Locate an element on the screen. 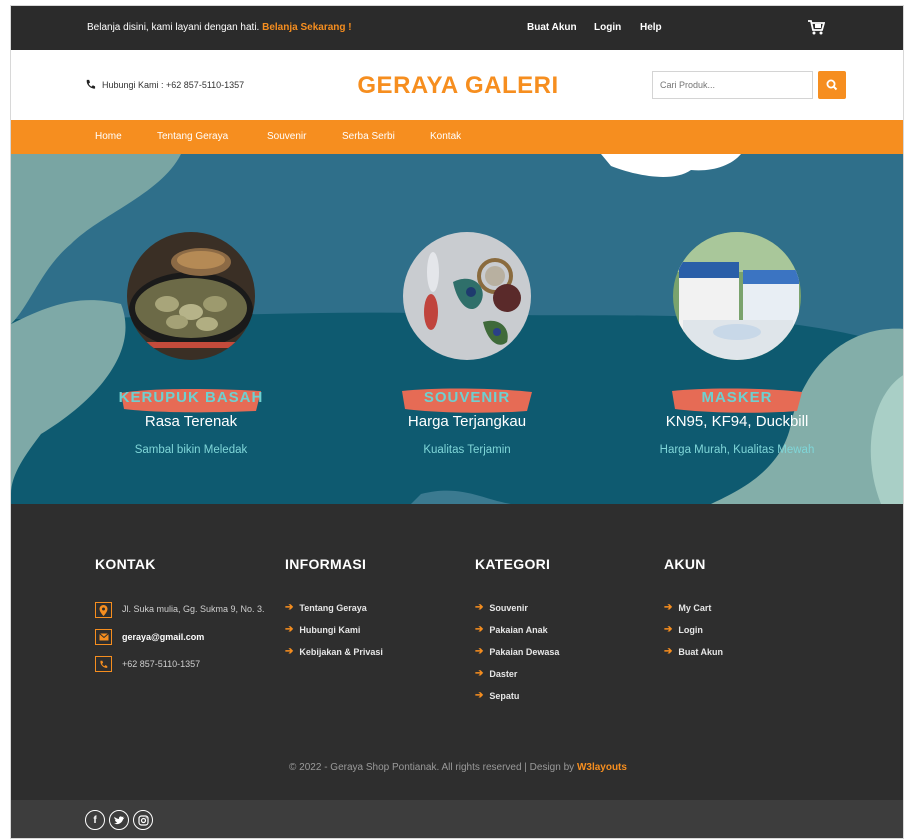 The width and height of the screenshot is (908, 839). footer-link: ➔ Pakaian Dewasa is located at coordinates (517, 651).